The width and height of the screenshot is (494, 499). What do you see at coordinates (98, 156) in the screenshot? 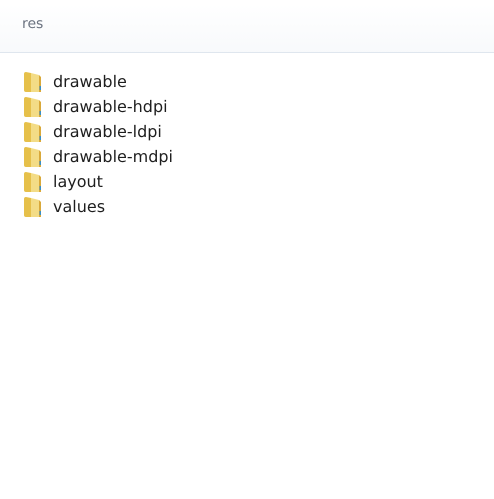
I see `folder-item: drawable-mdpi` at bounding box center [98, 156].